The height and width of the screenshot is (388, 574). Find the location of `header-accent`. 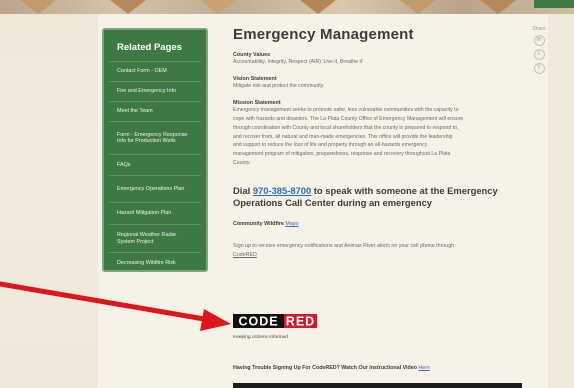

header-accent is located at coordinates (554, 4).